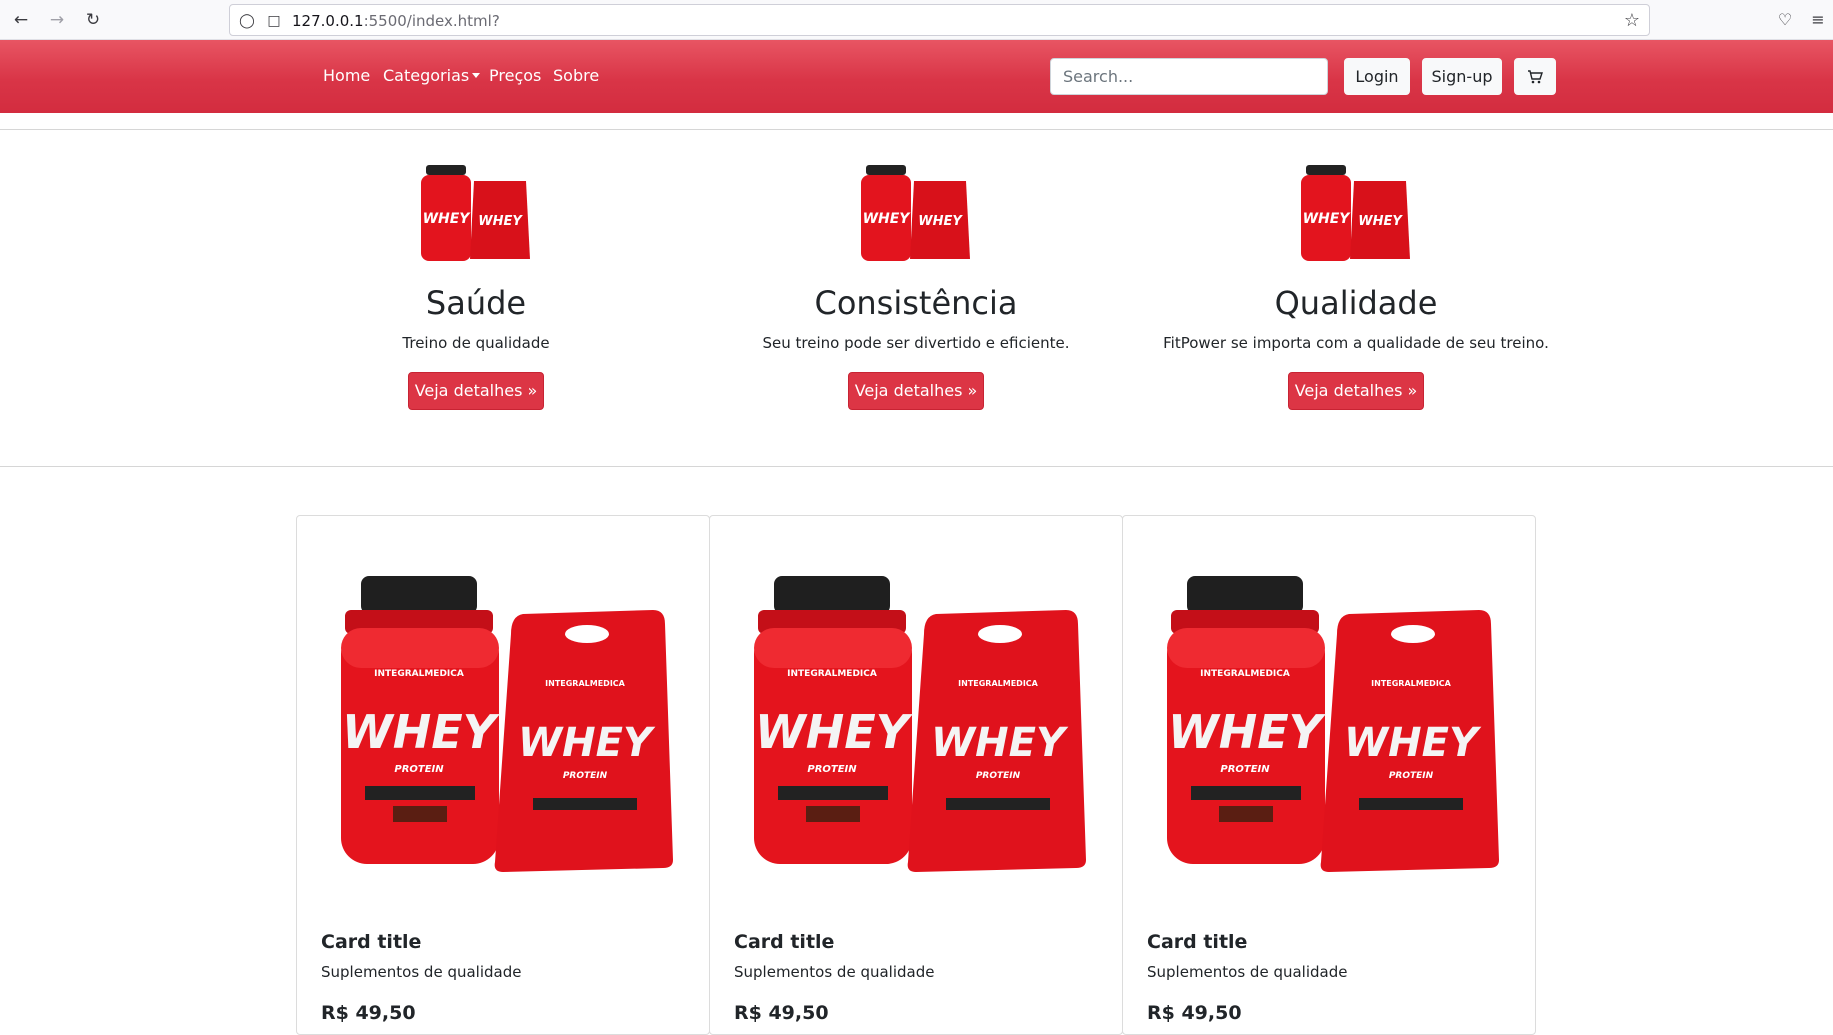 The width and height of the screenshot is (1833, 1035). I want to click on login-button: Login, so click(1377, 76).